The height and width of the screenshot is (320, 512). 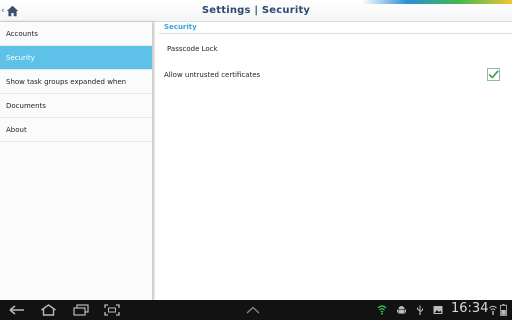 What do you see at coordinates (76, 58) in the screenshot?
I see `sidebar-item-security: Security` at bounding box center [76, 58].